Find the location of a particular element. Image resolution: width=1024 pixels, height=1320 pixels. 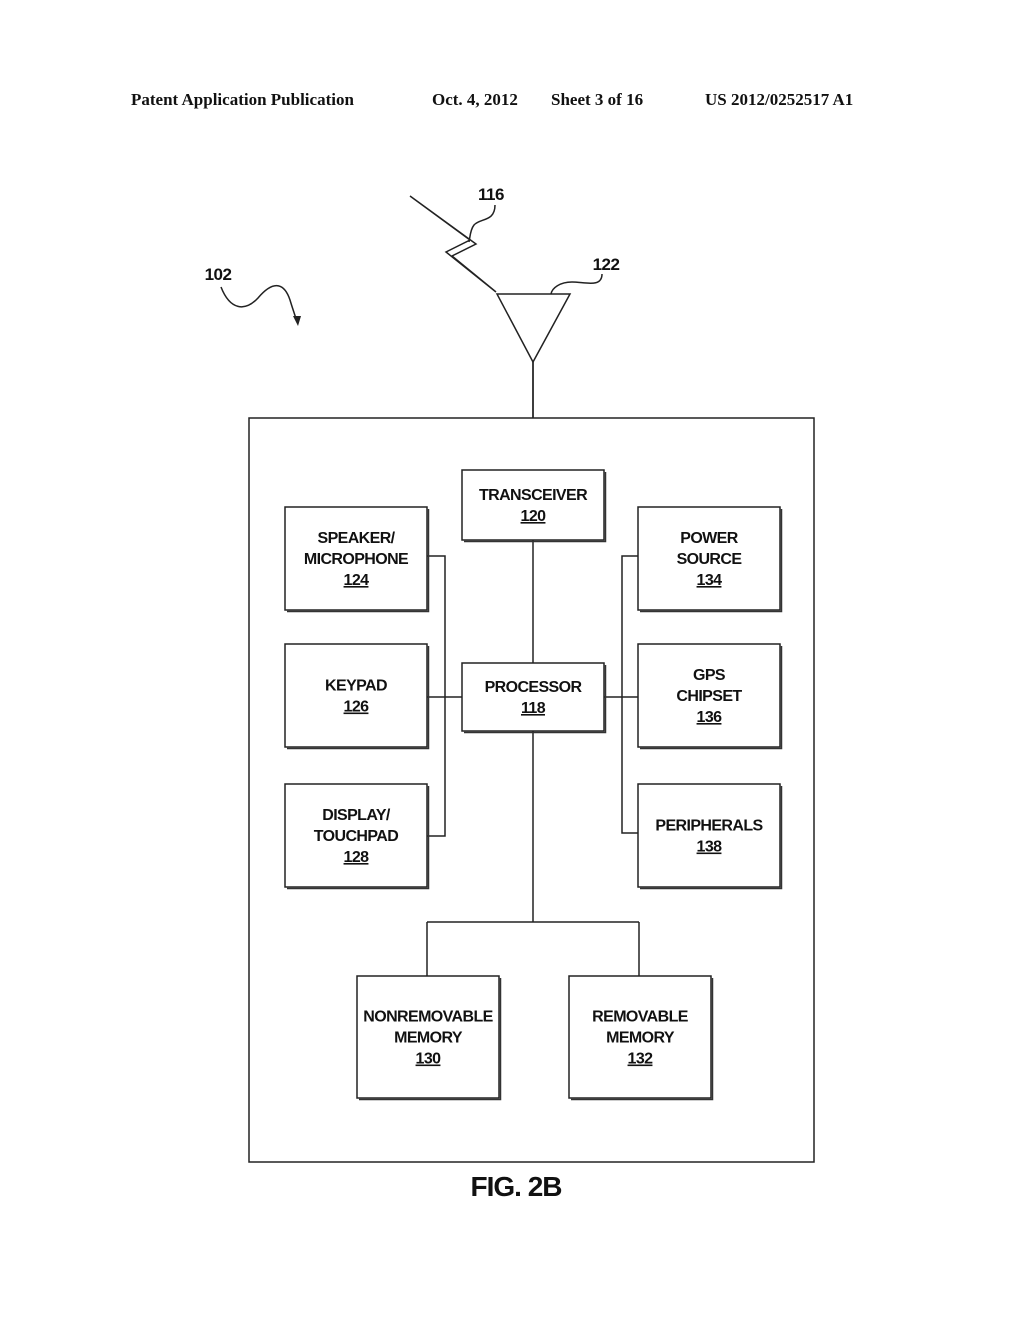

power-label-line: POWER is located at coordinates (709, 538).